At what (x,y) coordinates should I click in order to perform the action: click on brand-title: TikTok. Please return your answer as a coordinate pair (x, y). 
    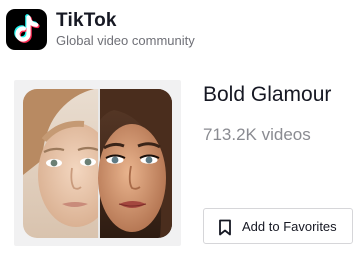
    Looking at the image, I should click on (86, 21).